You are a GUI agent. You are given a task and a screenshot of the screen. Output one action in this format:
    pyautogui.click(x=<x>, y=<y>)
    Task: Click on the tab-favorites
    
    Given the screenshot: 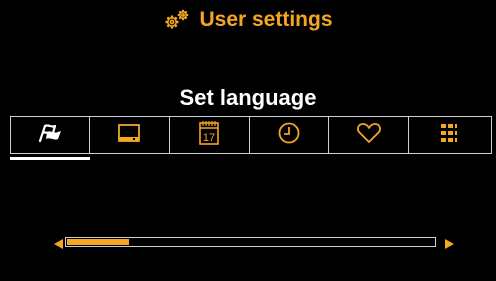 What is the action you would take?
    pyautogui.click(x=369, y=135)
    